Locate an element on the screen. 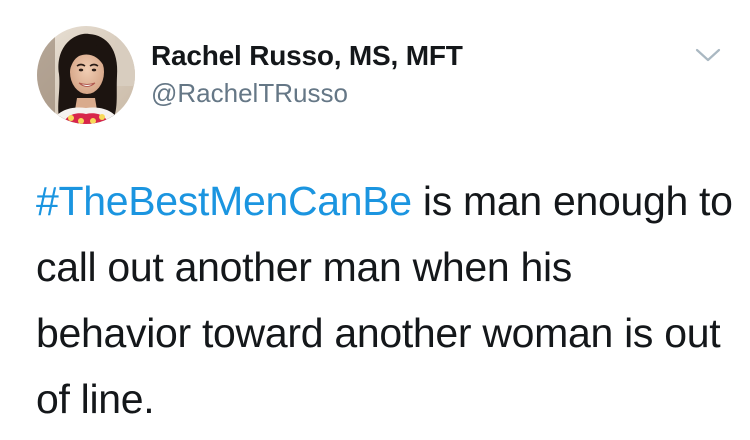  author-handle: @RachelTRusso is located at coordinates (249, 93).